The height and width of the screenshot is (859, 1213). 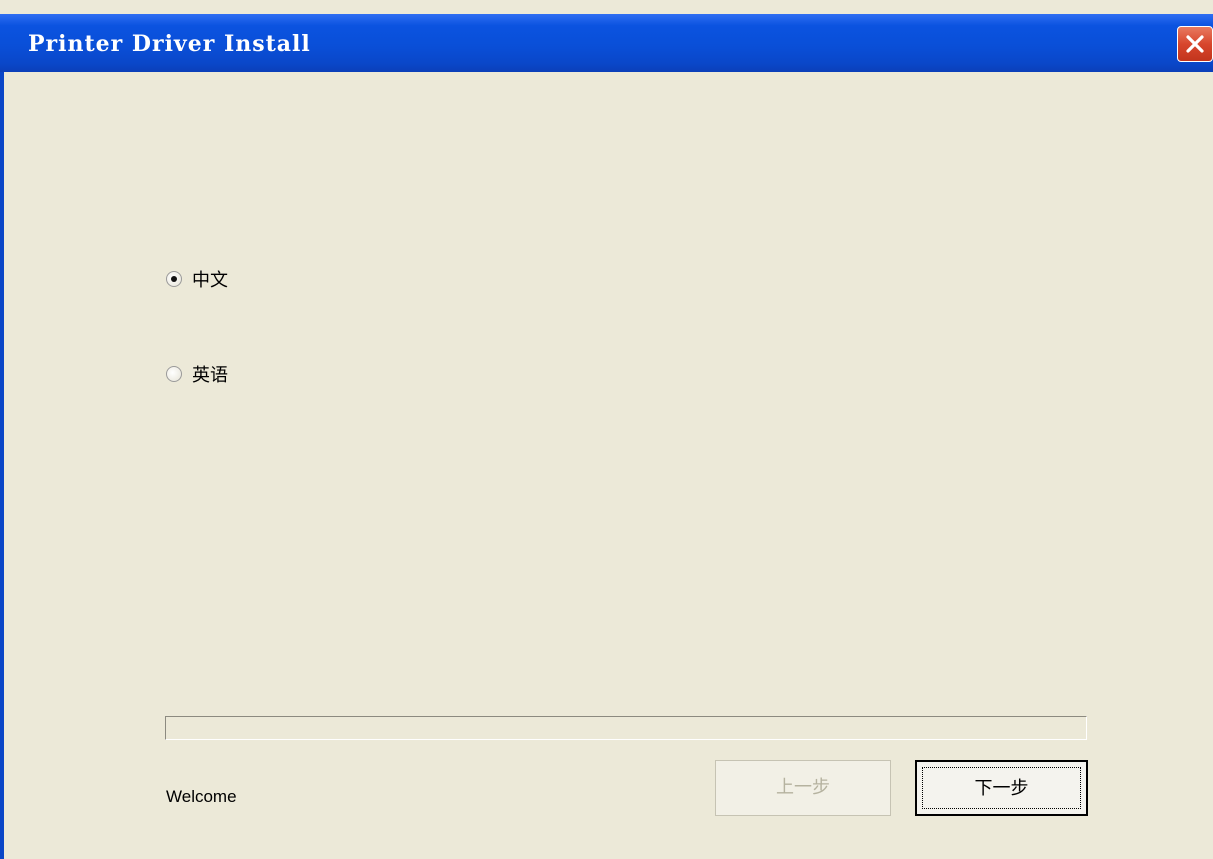 I want to click on close-button, so click(x=1195, y=44).